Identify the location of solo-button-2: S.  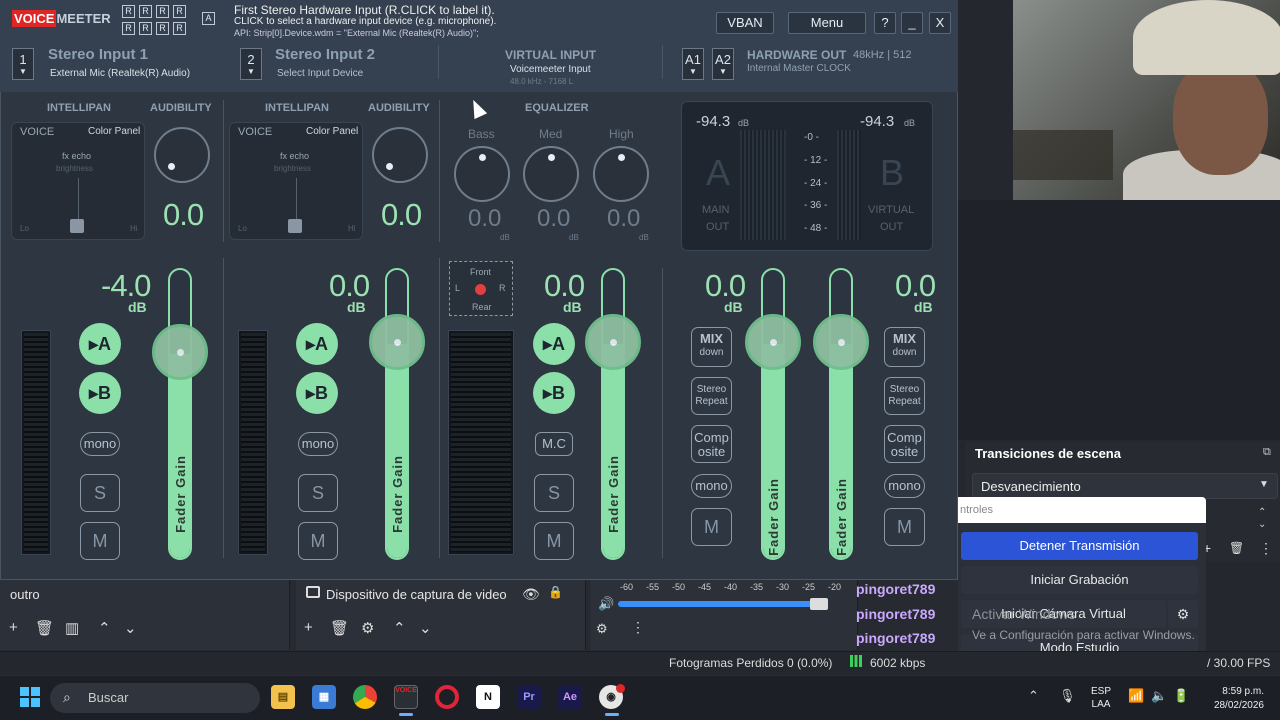
(318, 493).